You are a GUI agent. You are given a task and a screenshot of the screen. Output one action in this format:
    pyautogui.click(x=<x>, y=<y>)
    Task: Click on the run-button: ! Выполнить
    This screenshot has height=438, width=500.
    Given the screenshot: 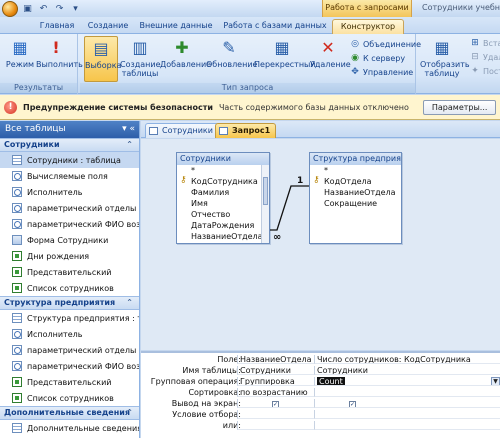 What is the action you would take?
    pyautogui.click(x=59, y=52)
    